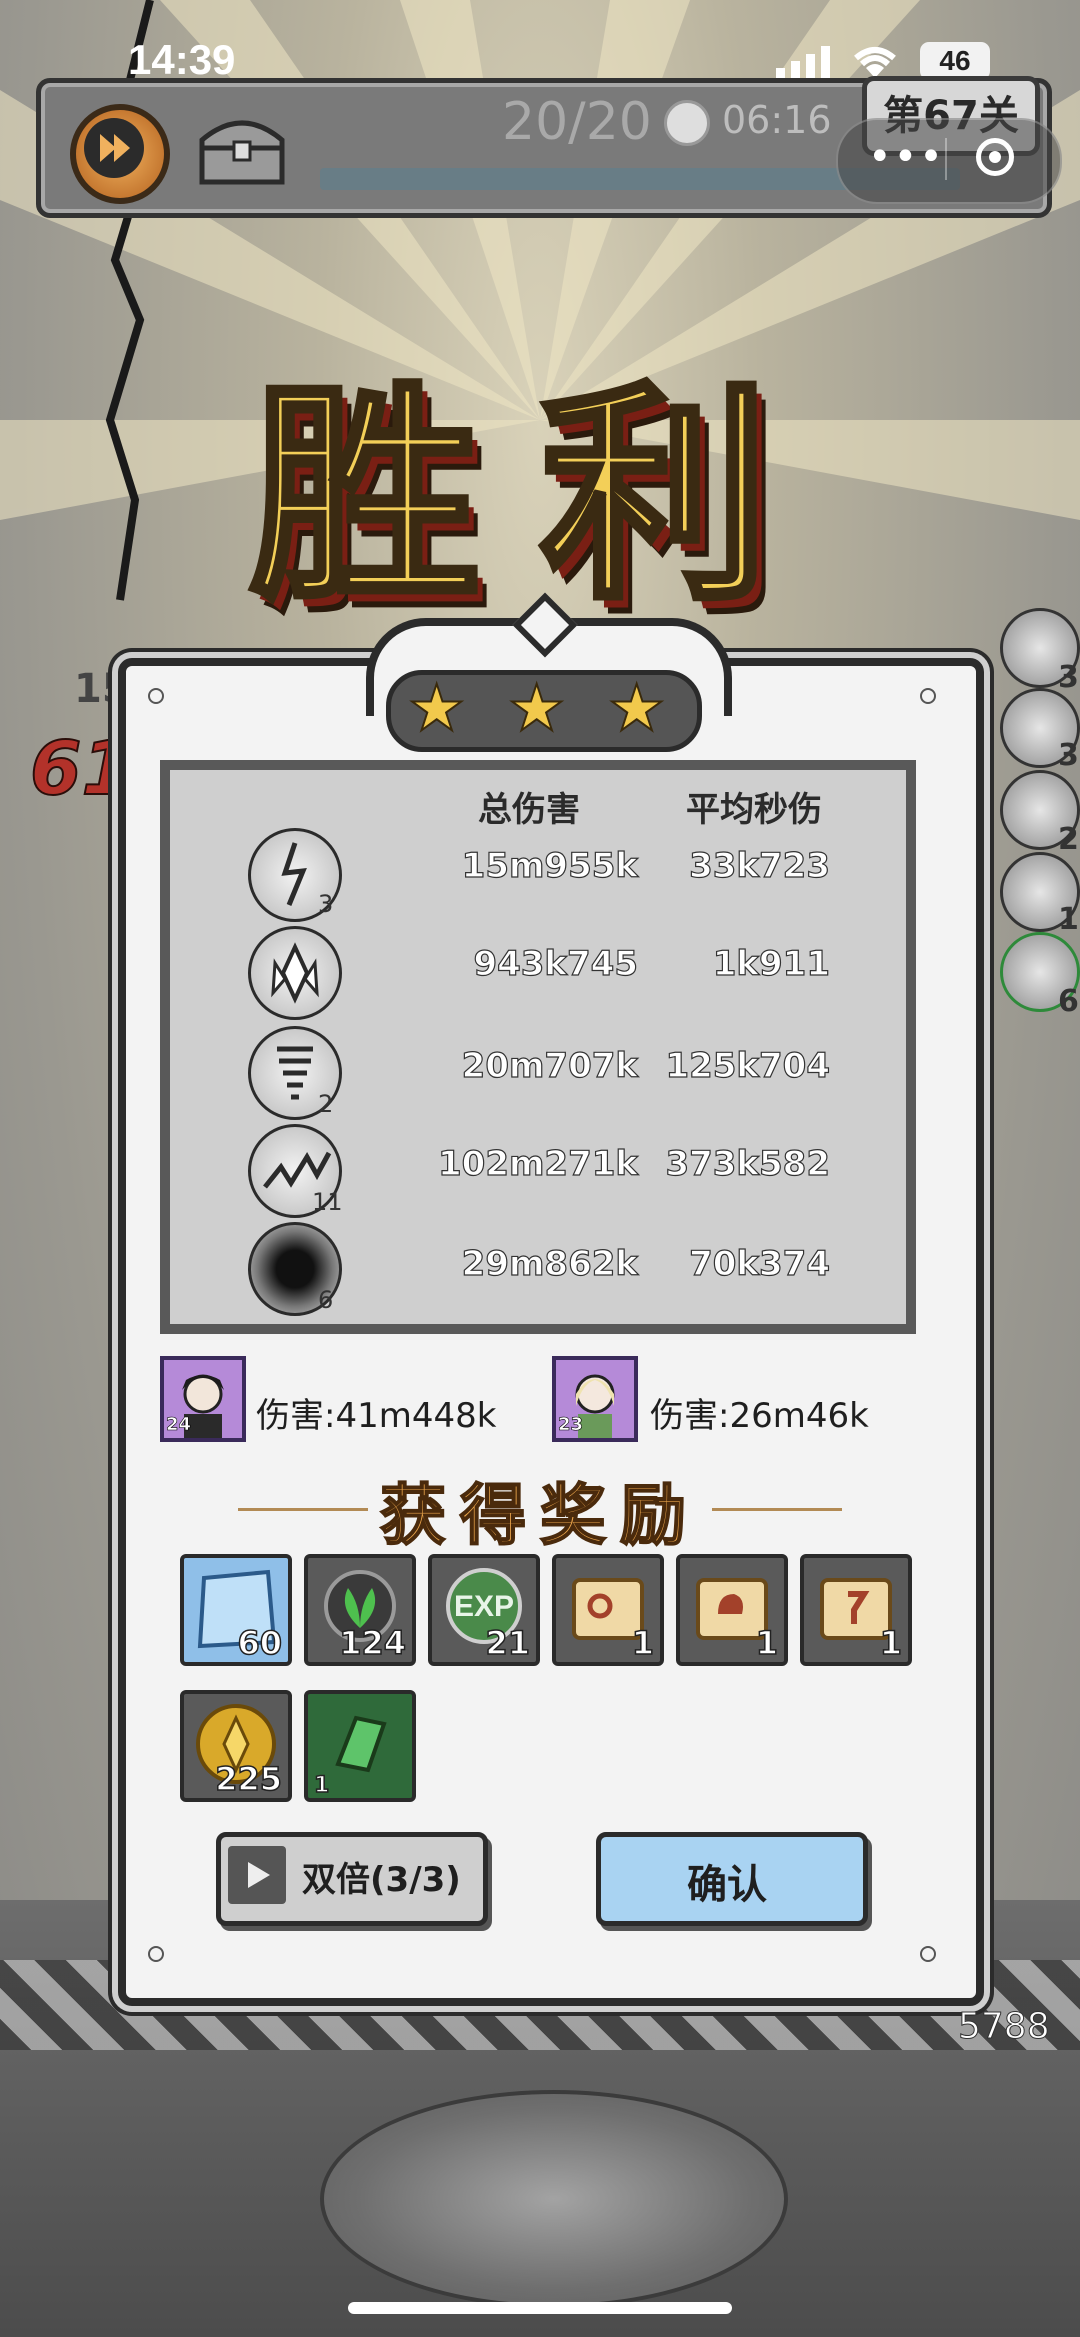  I want to click on exp-orb-icon: EXP 21, so click(484, 1610).